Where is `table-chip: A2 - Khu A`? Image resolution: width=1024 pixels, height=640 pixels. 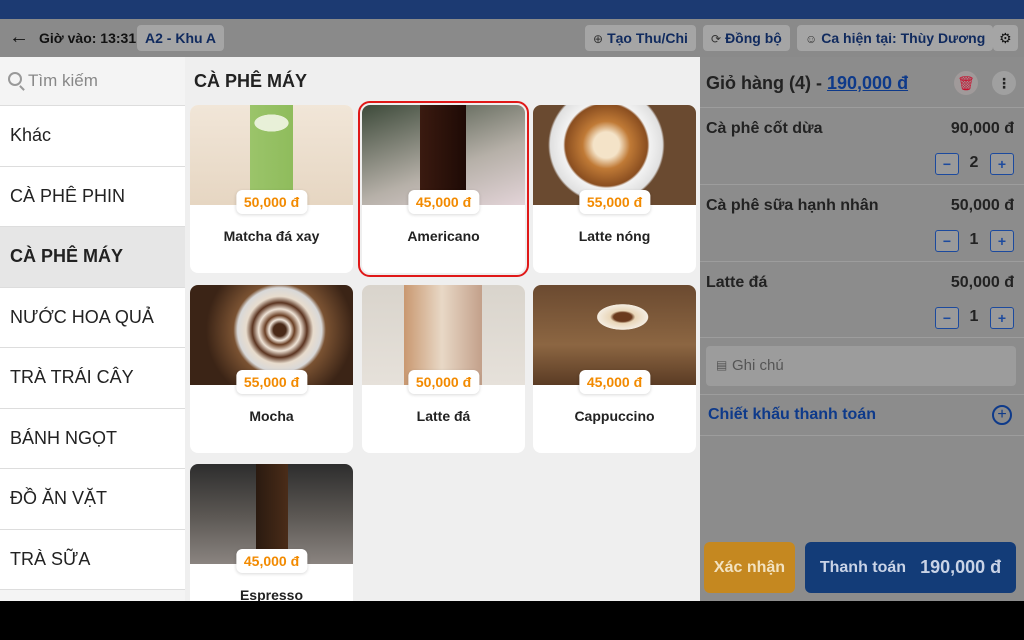 table-chip: A2 - Khu A is located at coordinates (181, 38).